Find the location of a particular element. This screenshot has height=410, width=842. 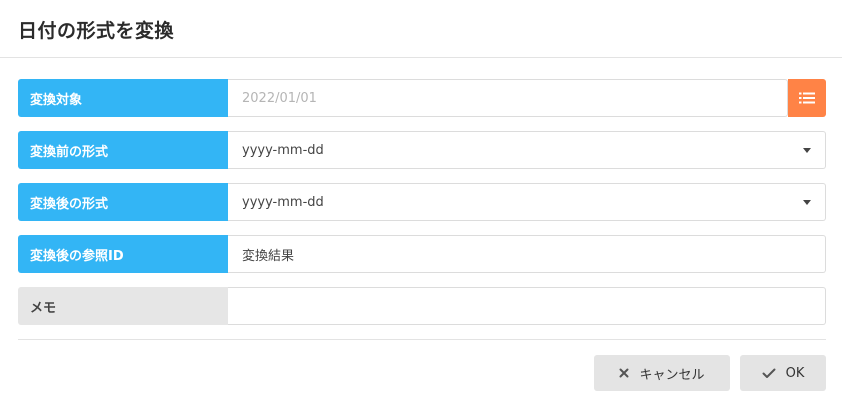

target-label: 変換対象 is located at coordinates (123, 98).